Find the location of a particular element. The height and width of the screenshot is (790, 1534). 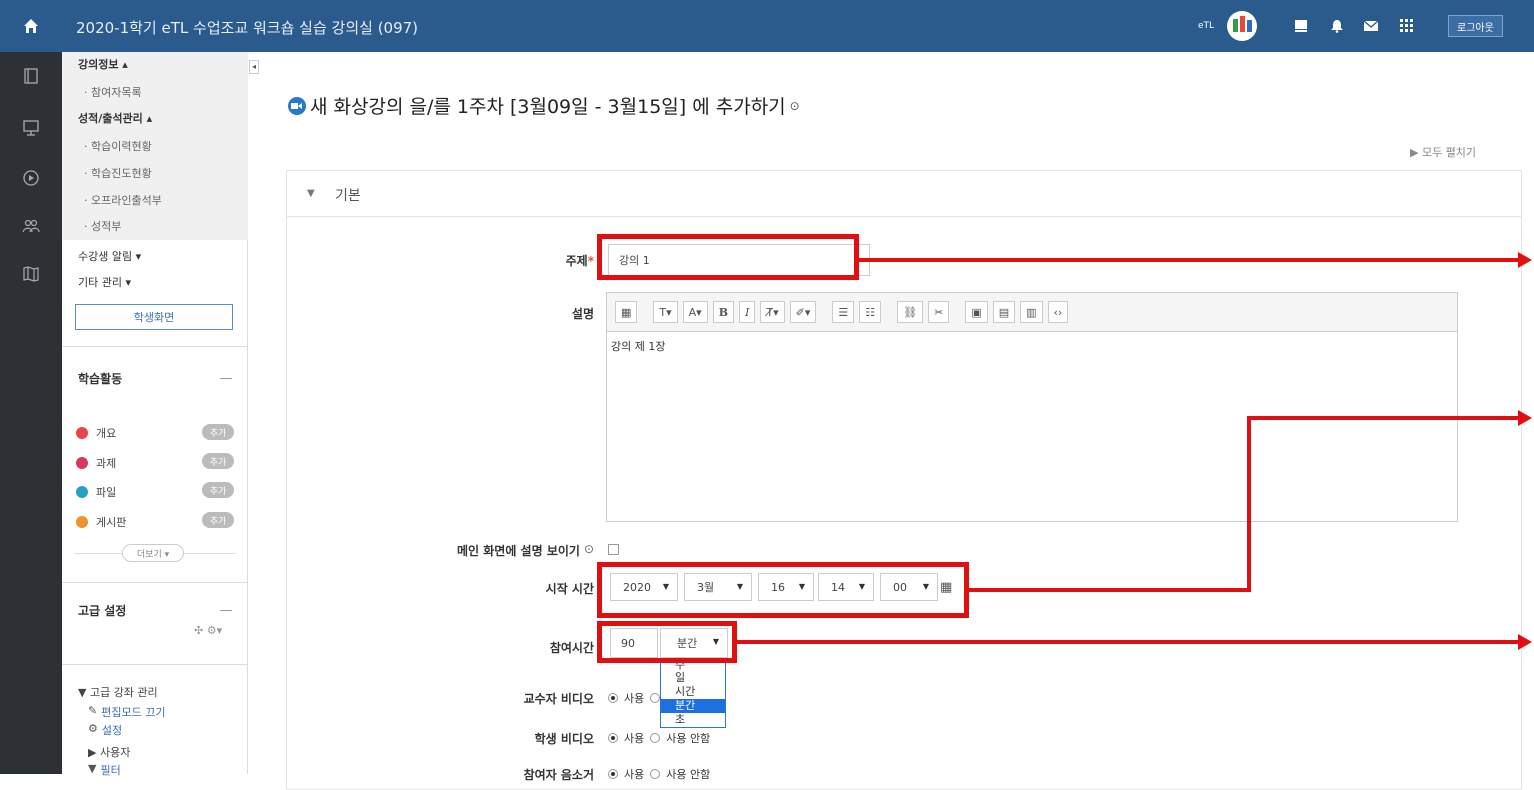

sidebar-other-management: 기타 관리 ▾ is located at coordinates (104, 282).